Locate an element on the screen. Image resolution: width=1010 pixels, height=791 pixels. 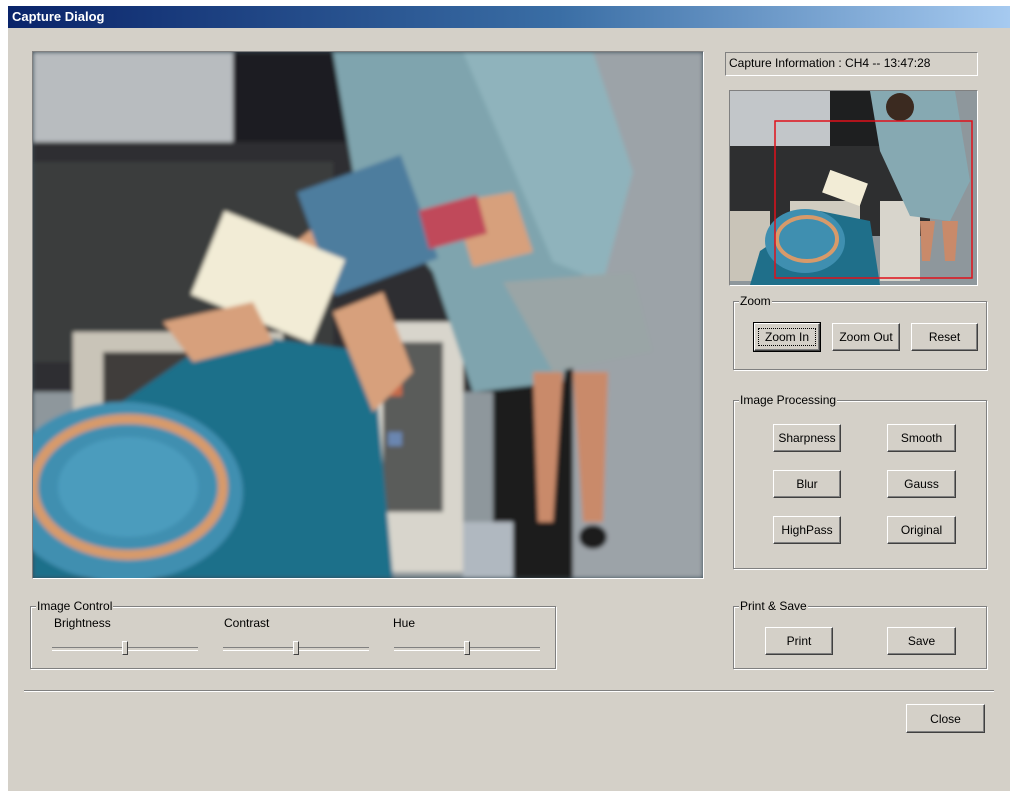
sharpness-button: Sharpness is located at coordinates (807, 438).